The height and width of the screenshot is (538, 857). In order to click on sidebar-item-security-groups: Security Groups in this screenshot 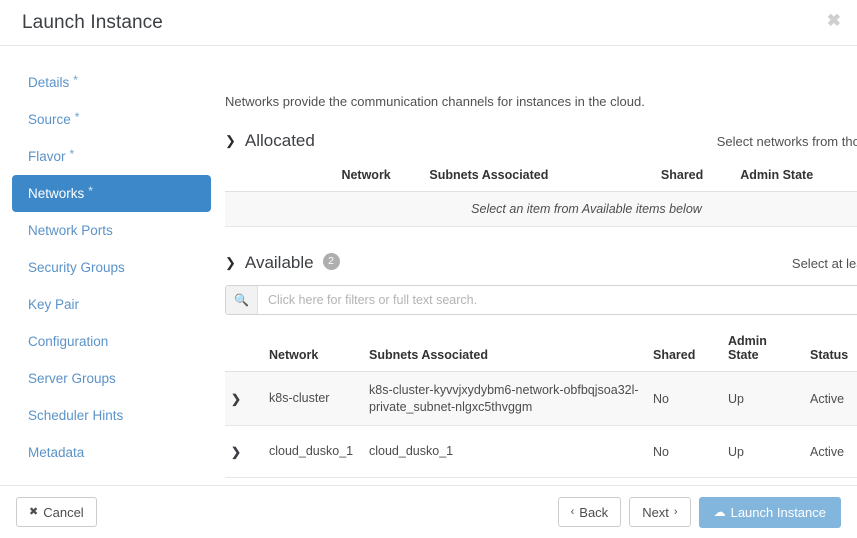, I will do `click(111, 267)`.